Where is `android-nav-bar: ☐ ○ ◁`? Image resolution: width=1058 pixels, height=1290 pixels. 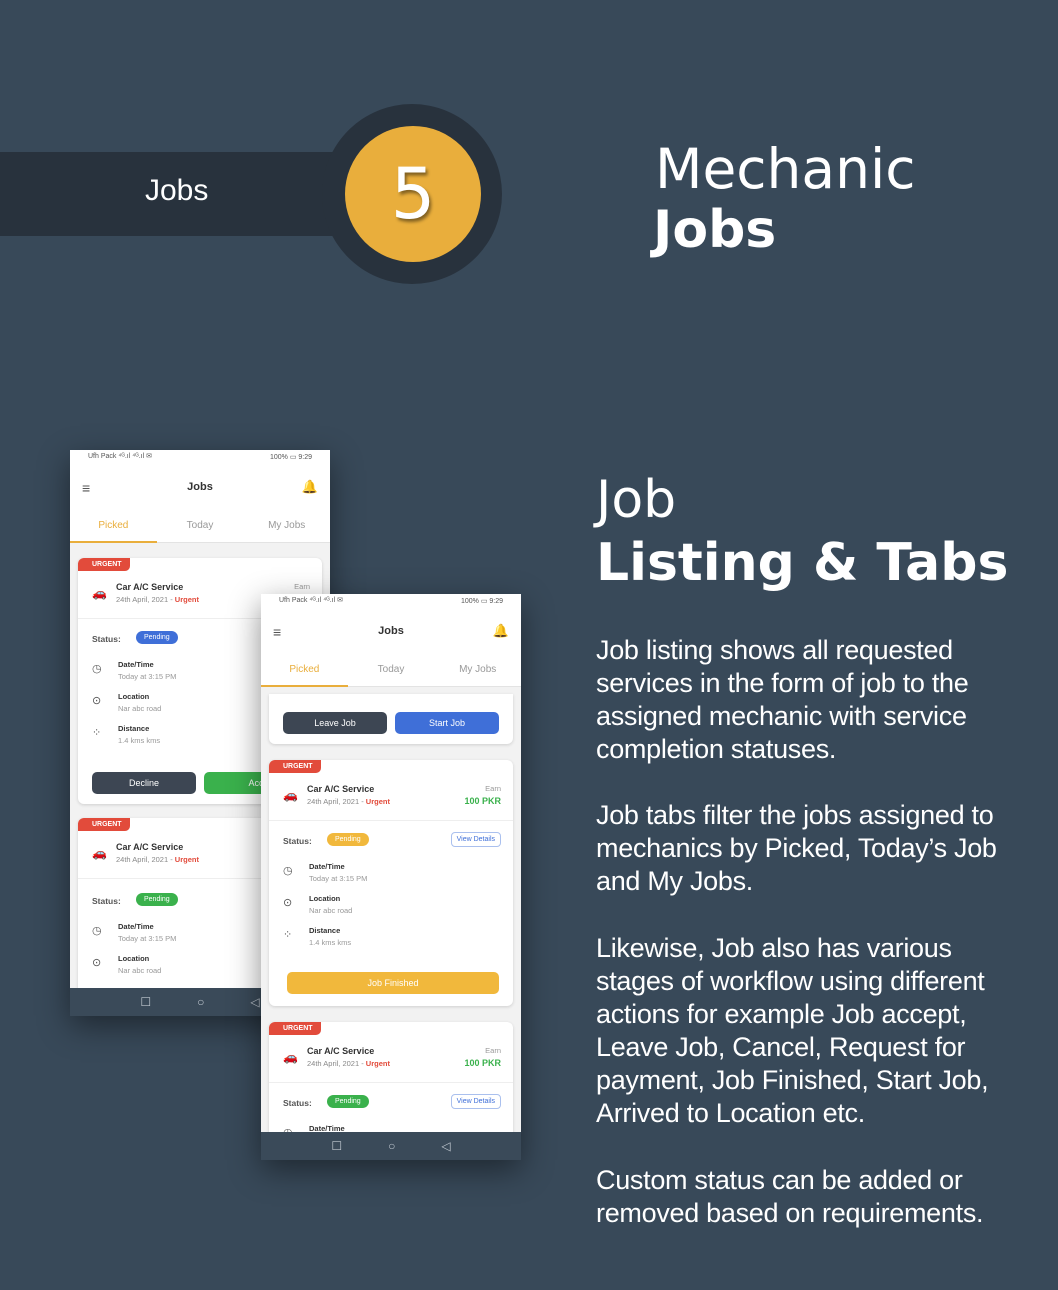
android-nav-bar: ☐ ○ ◁ is located at coordinates (391, 1146).